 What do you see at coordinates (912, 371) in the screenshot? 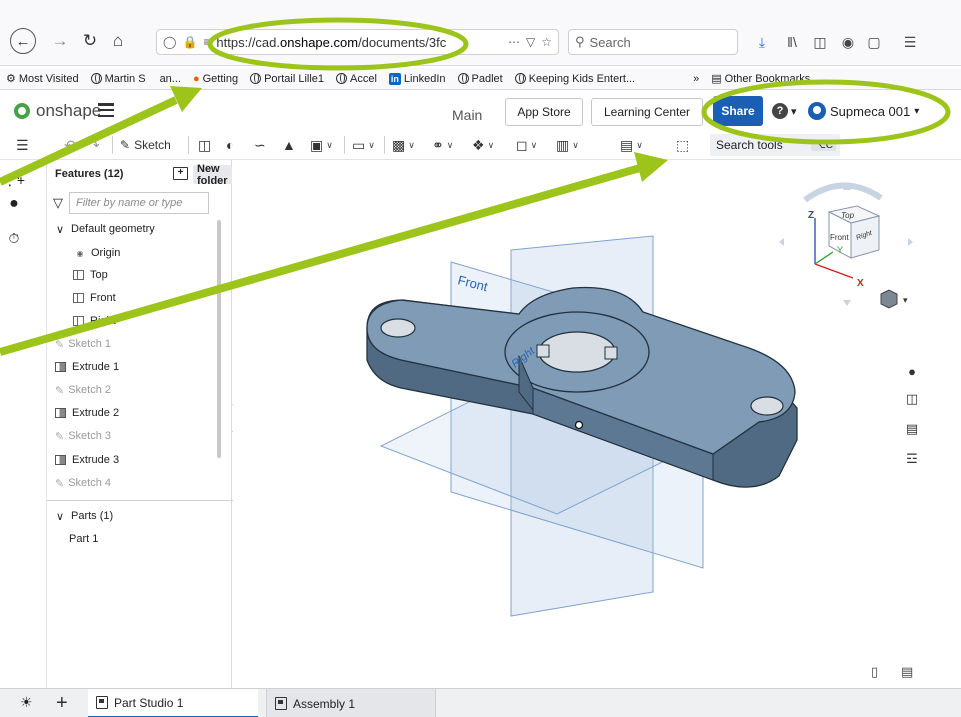
I see `appearance-panel-icon: ●` at bounding box center [912, 371].